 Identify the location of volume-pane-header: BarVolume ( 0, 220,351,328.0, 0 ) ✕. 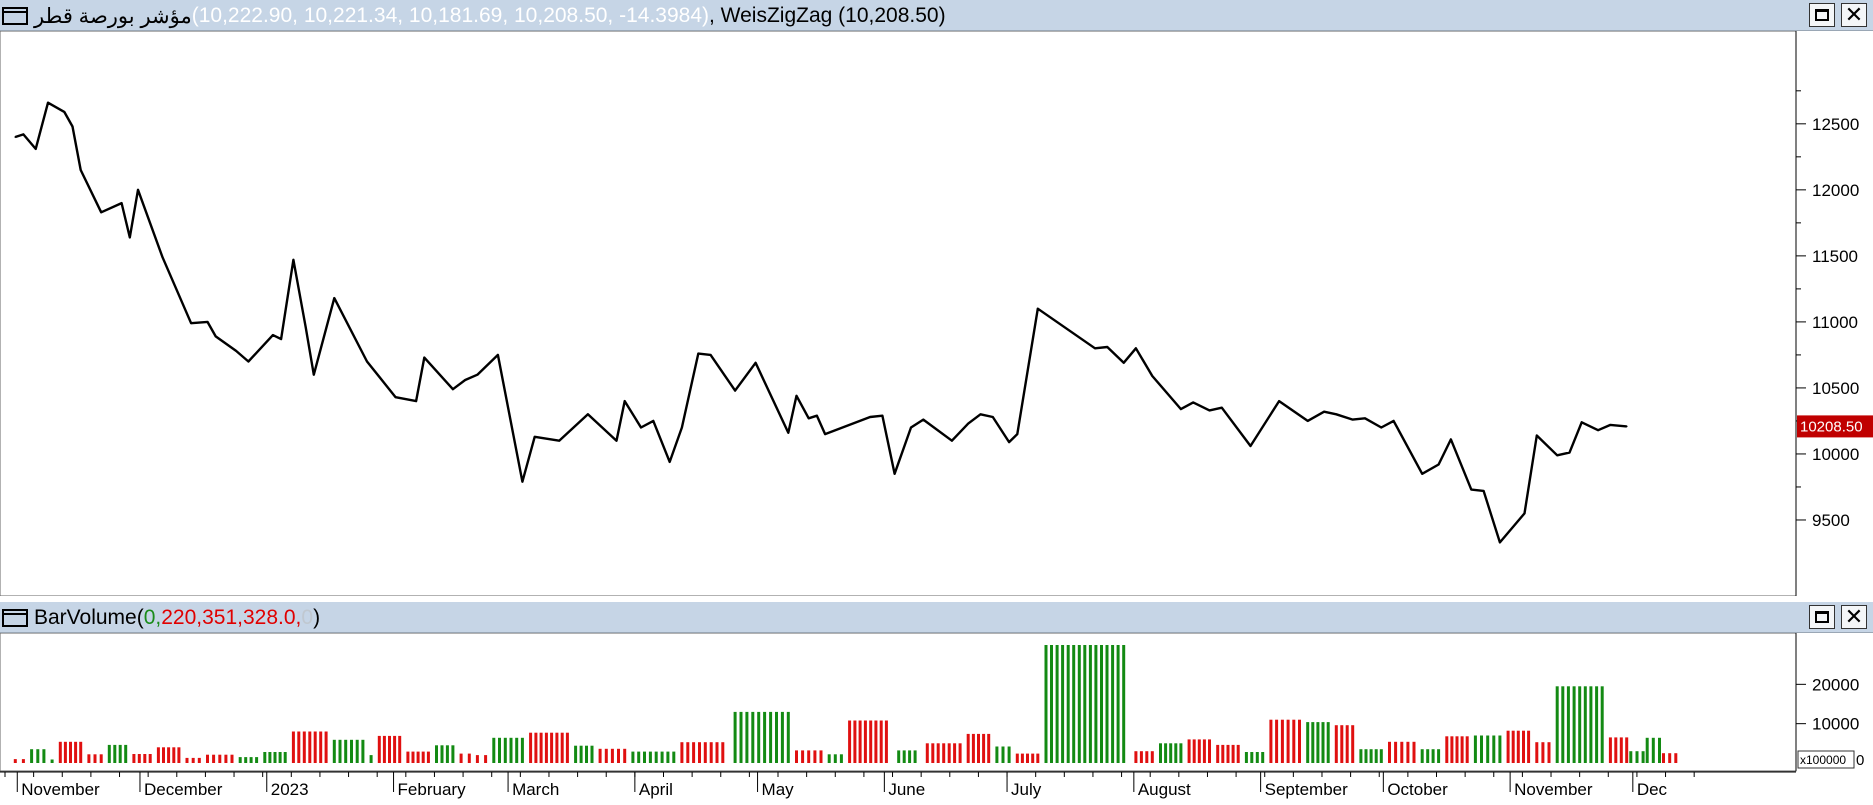
(936, 617).